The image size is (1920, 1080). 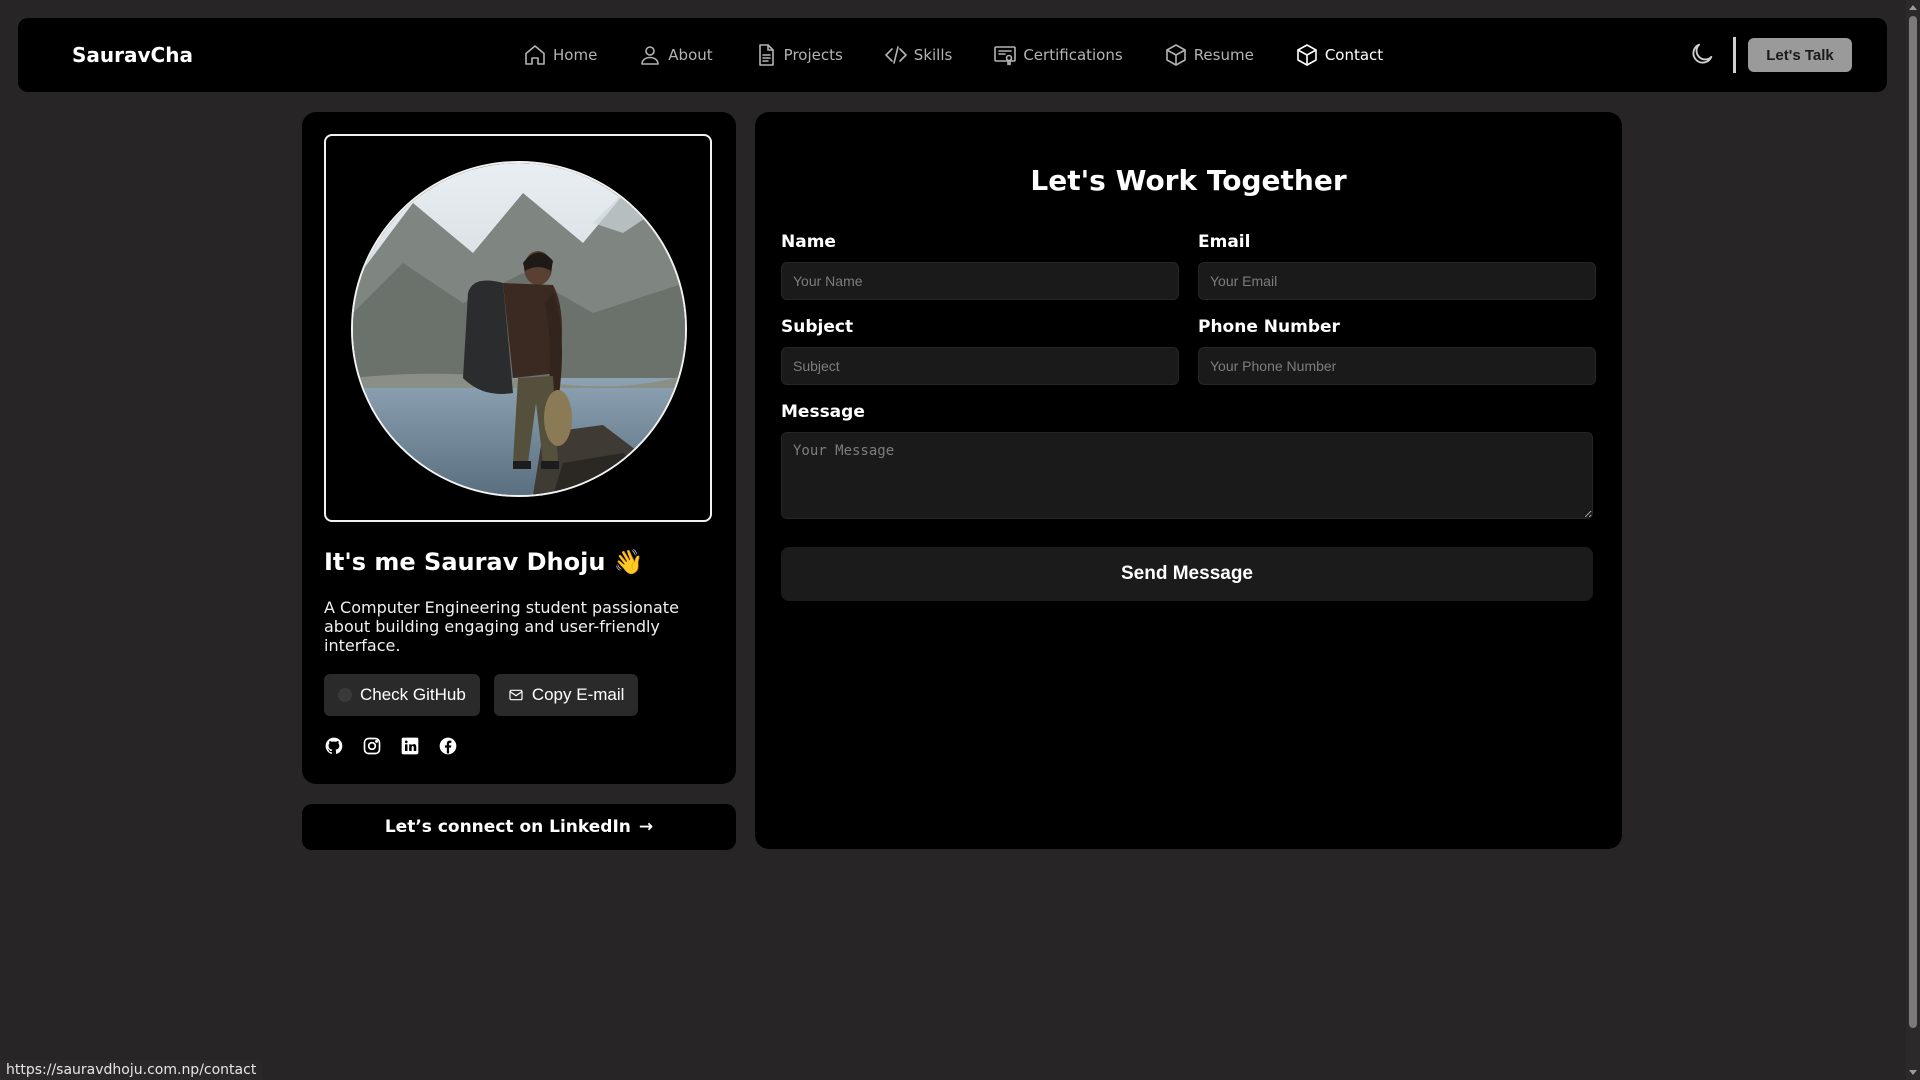 What do you see at coordinates (1187, 574) in the screenshot?
I see `send-message-button: Send Message` at bounding box center [1187, 574].